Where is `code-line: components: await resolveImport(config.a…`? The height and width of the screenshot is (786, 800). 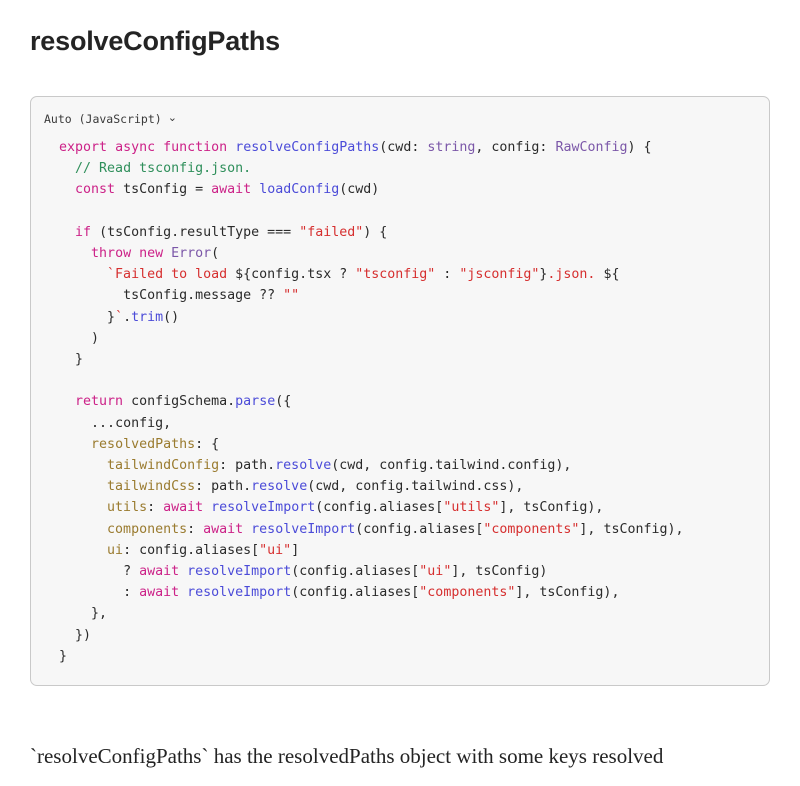
code-line: components: await resolveImport(config.a… is located at coordinates (395, 529).